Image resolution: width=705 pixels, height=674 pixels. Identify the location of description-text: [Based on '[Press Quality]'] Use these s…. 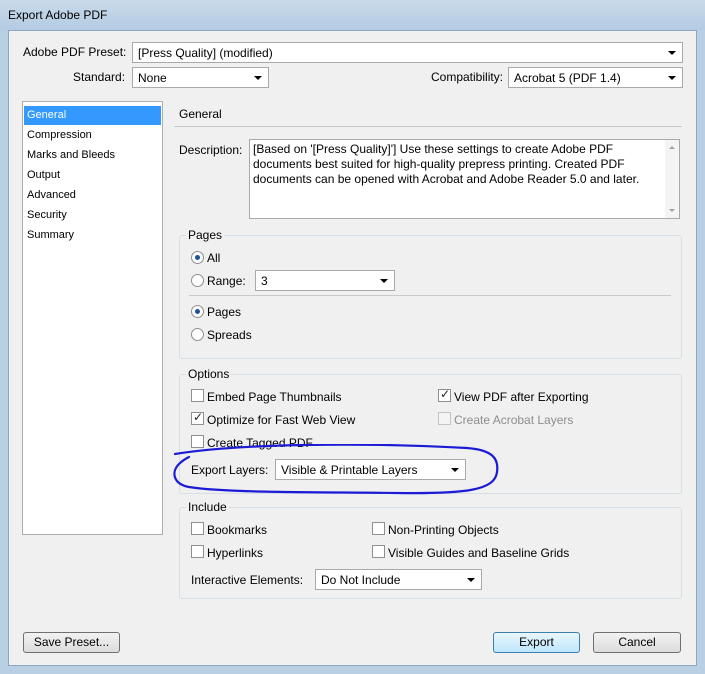
(446, 164).